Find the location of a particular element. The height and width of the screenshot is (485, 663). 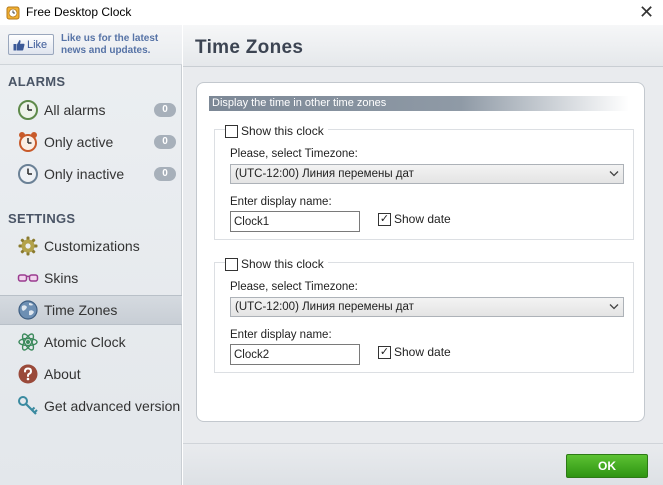

close-button: ✕ is located at coordinates (646, 12).